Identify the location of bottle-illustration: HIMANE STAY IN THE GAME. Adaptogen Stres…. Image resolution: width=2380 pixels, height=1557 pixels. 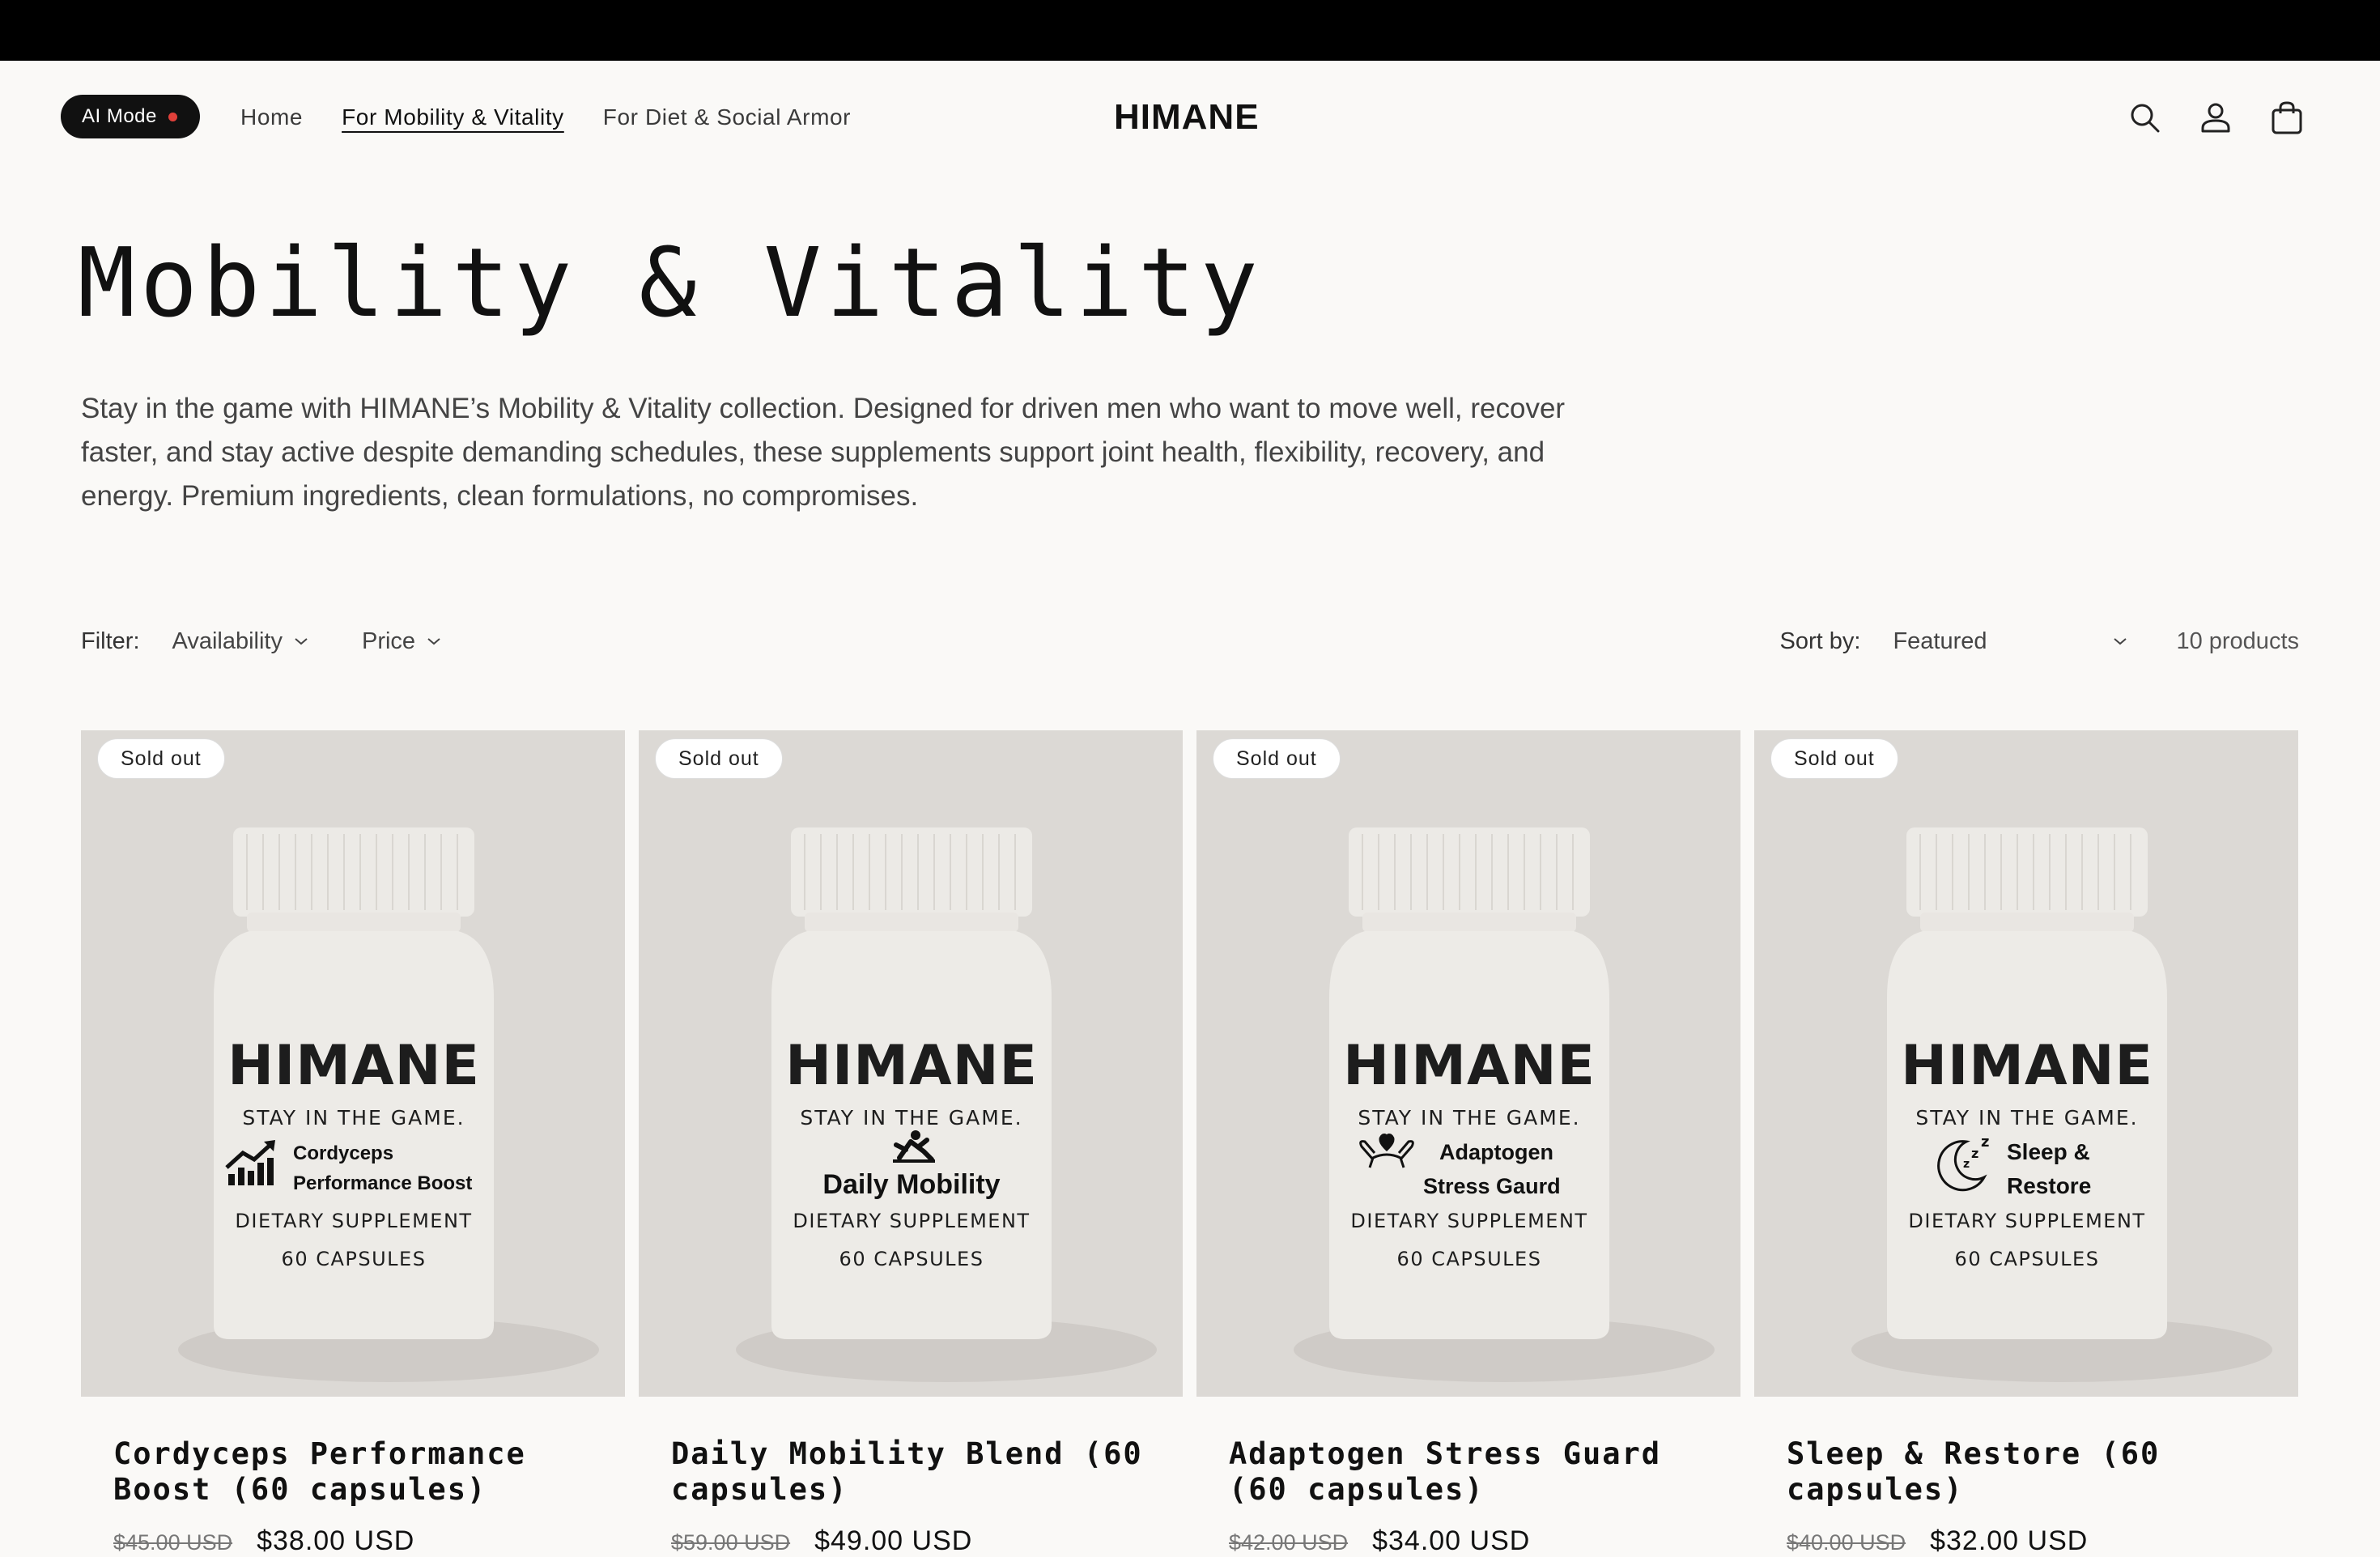
(1504, 1104).